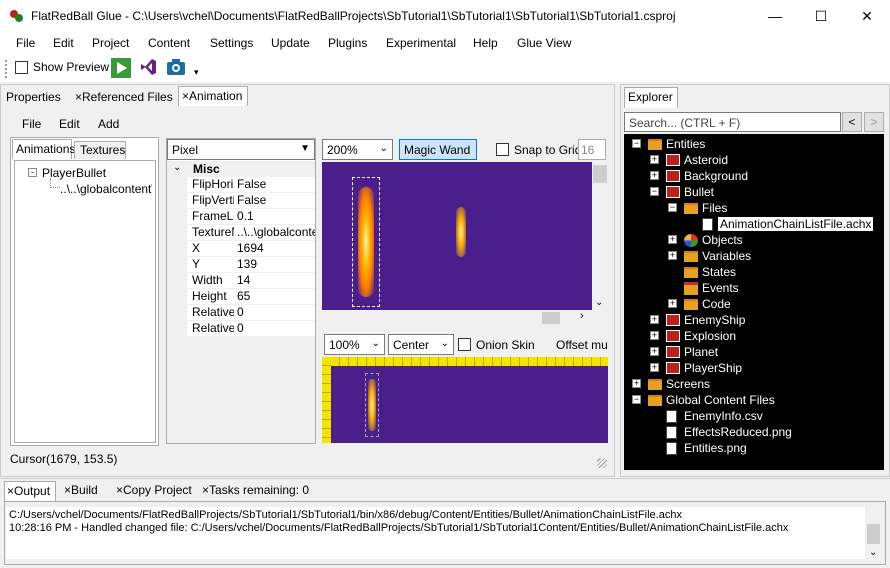  What do you see at coordinates (276, 216) in the screenshot?
I see `property-value: 0.1` at bounding box center [276, 216].